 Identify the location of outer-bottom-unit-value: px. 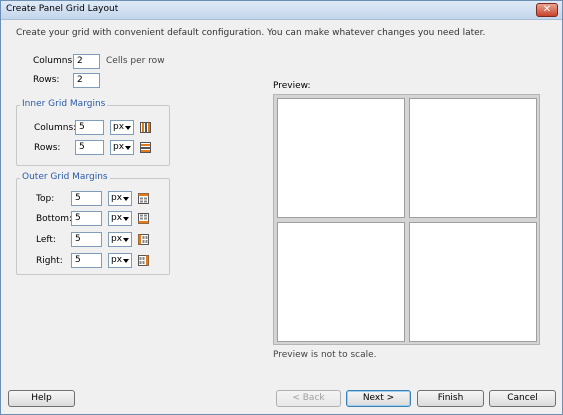
(117, 218).